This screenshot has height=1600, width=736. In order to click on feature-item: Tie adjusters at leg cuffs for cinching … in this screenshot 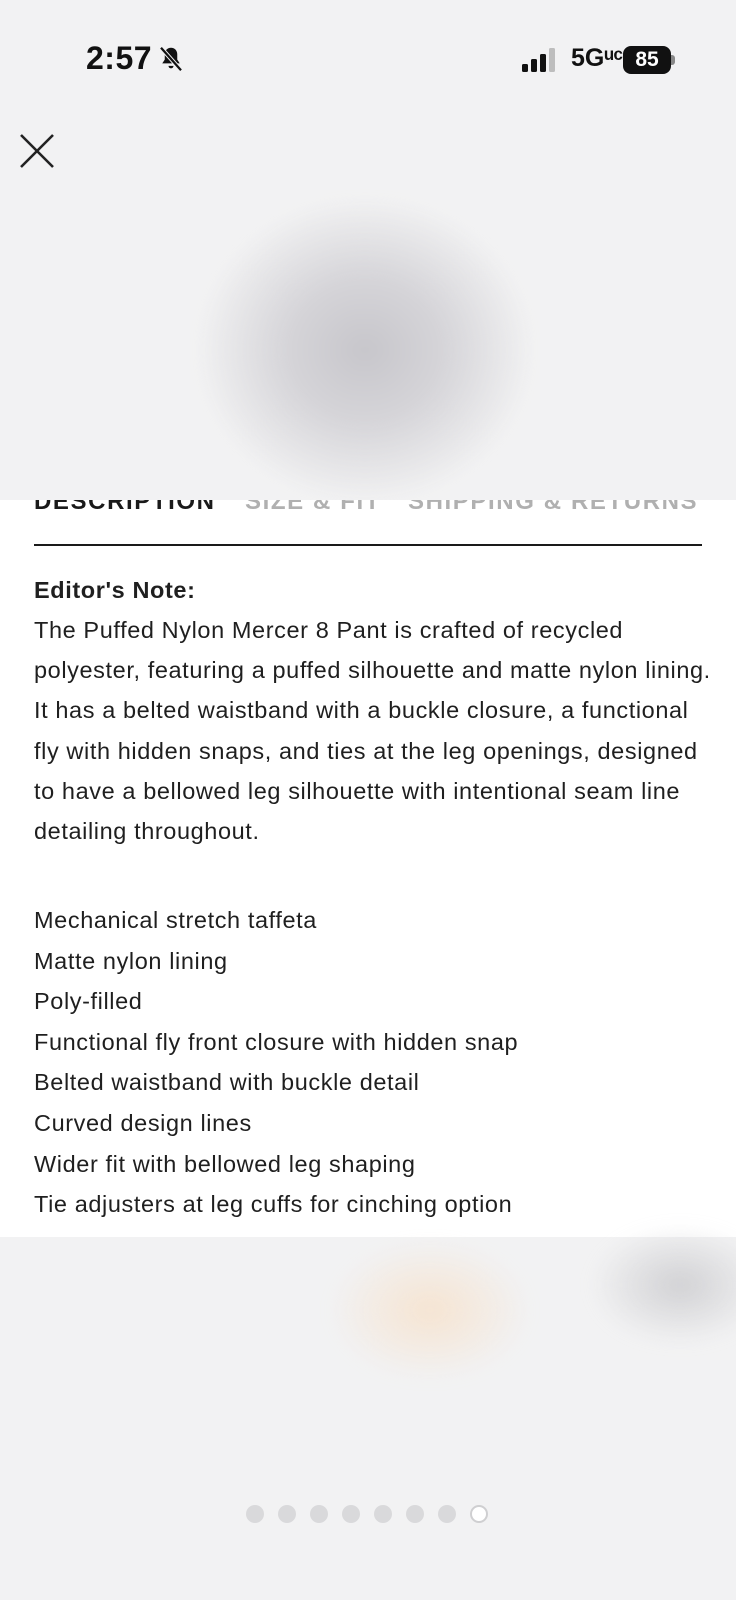, I will do `click(273, 1204)`.